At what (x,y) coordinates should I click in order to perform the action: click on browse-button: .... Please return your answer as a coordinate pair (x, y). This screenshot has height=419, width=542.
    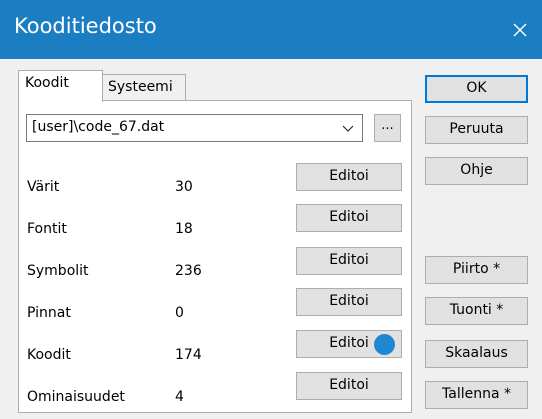
    Looking at the image, I should click on (387, 128).